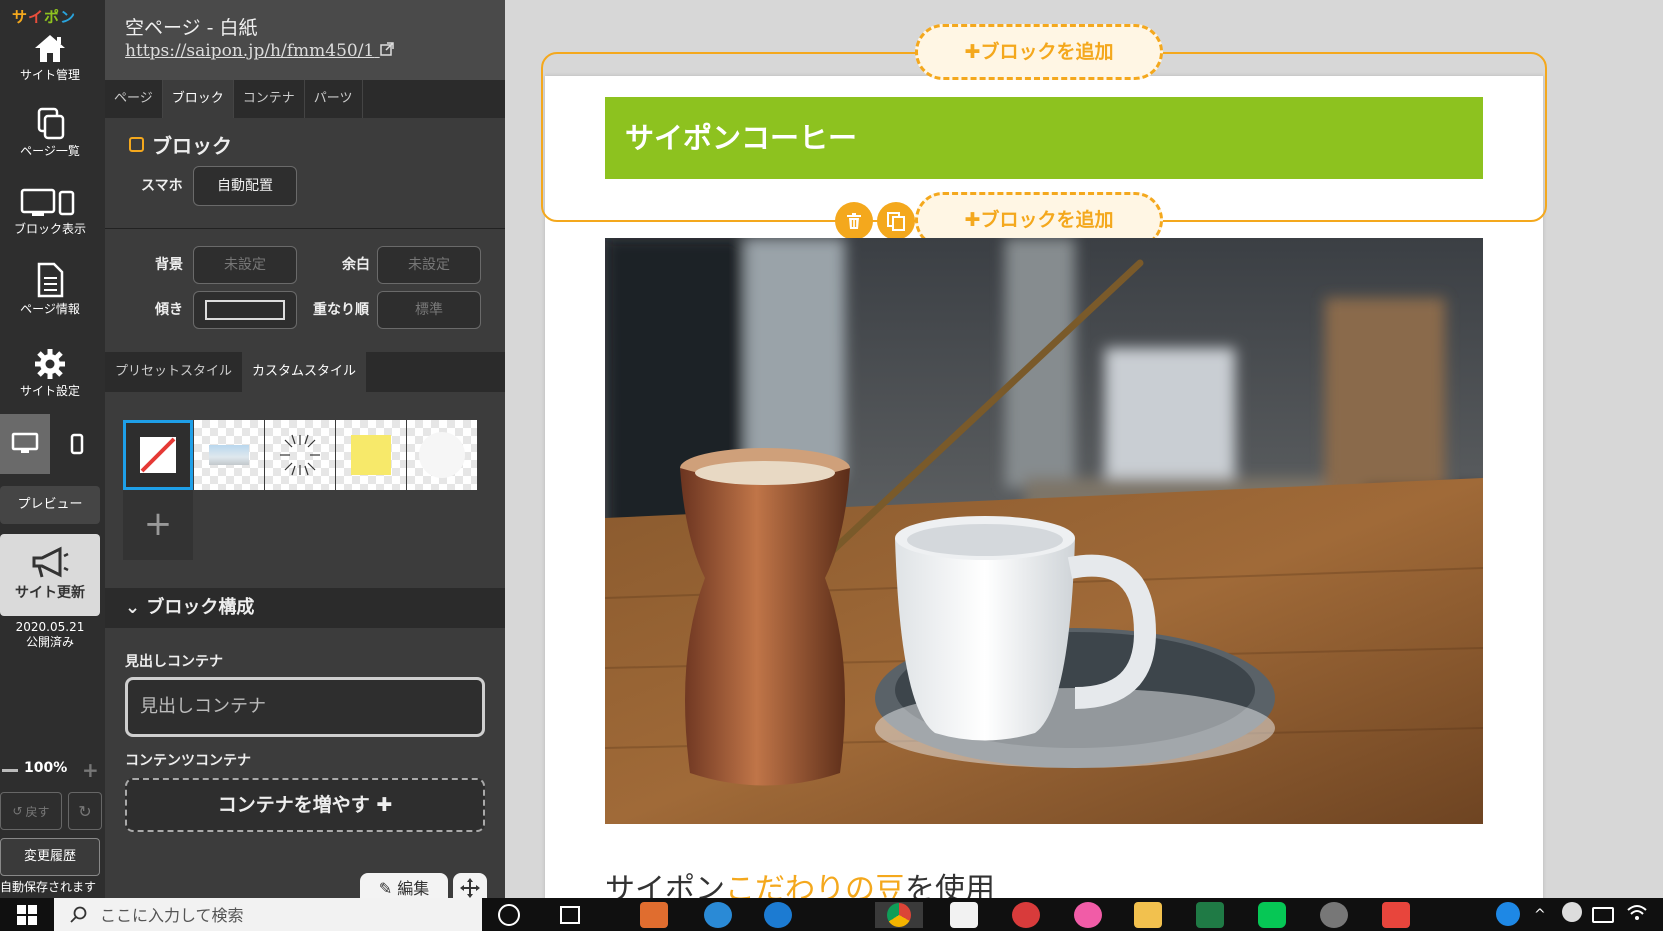 This screenshot has width=1663, height=931. Describe the element at coordinates (50, 373) in the screenshot. I see `rail-site-settings: サイト設定` at that location.